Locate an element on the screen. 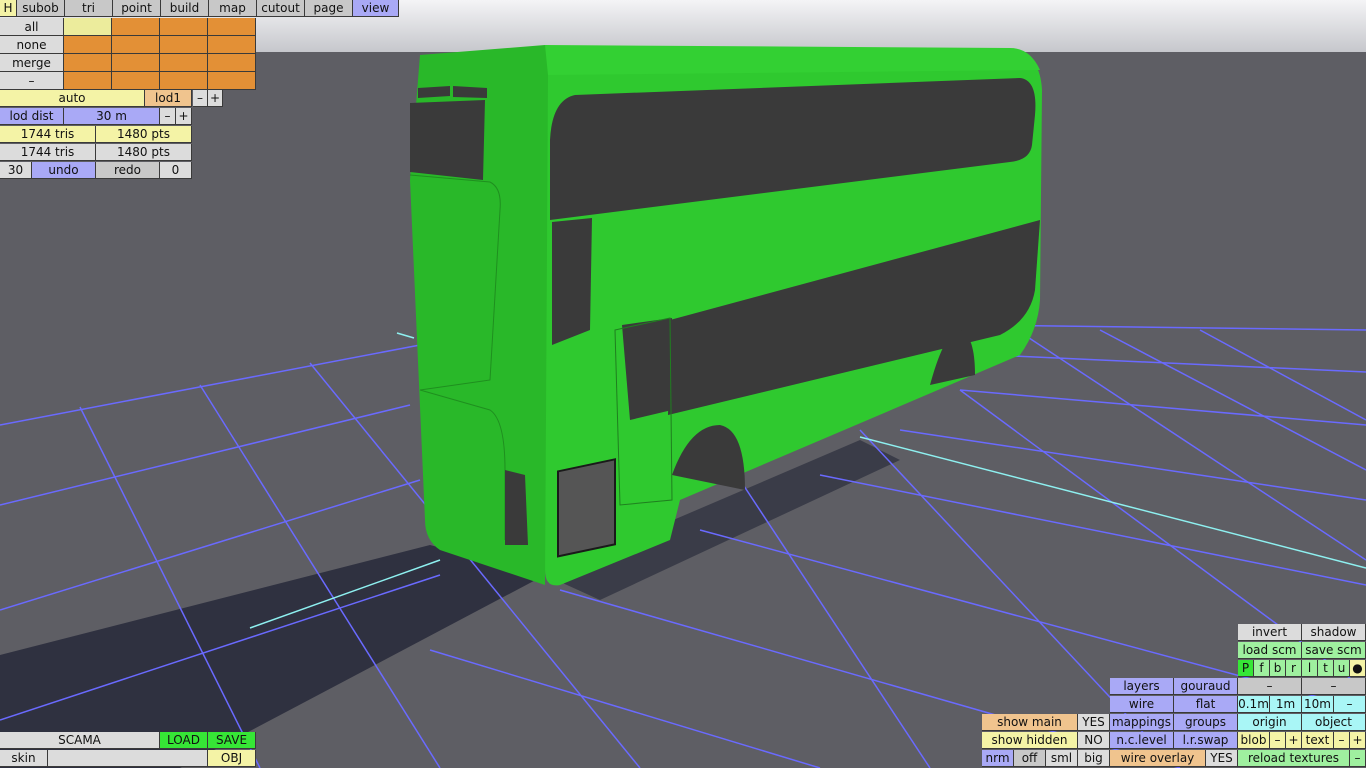  select-all-button: all is located at coordinates (32, 27).